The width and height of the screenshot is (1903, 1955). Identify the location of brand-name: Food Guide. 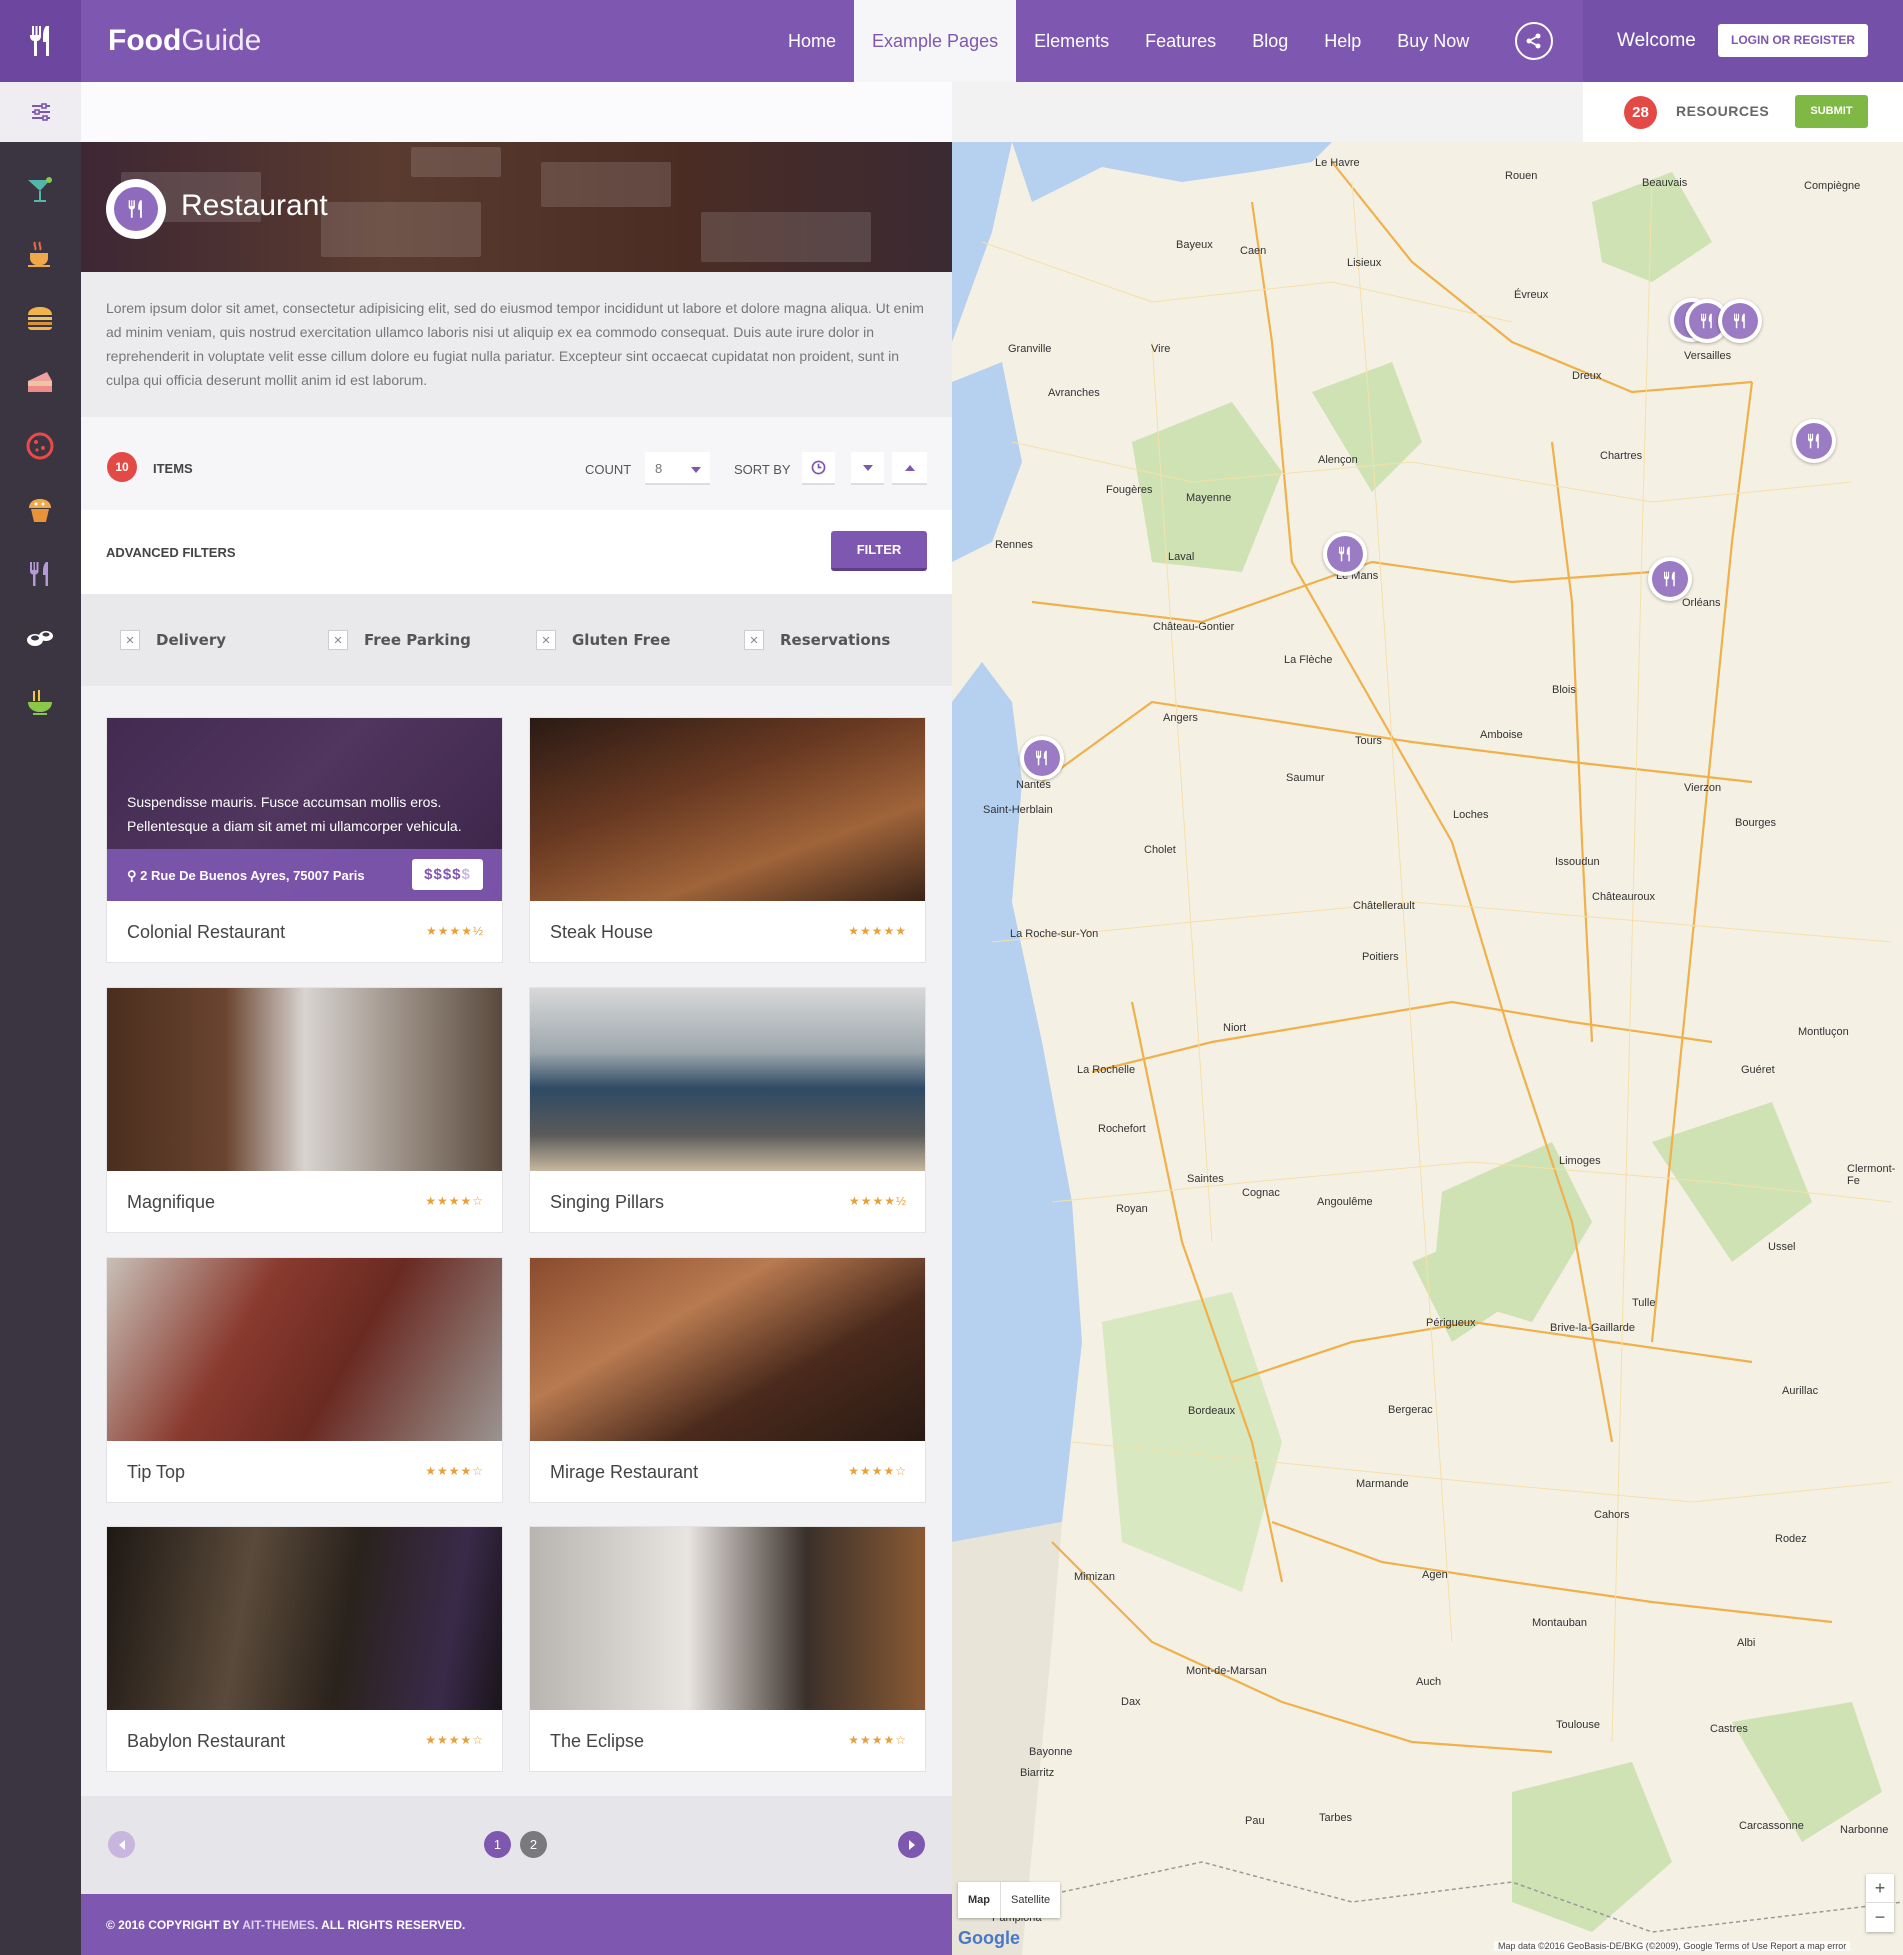
(184, 41).